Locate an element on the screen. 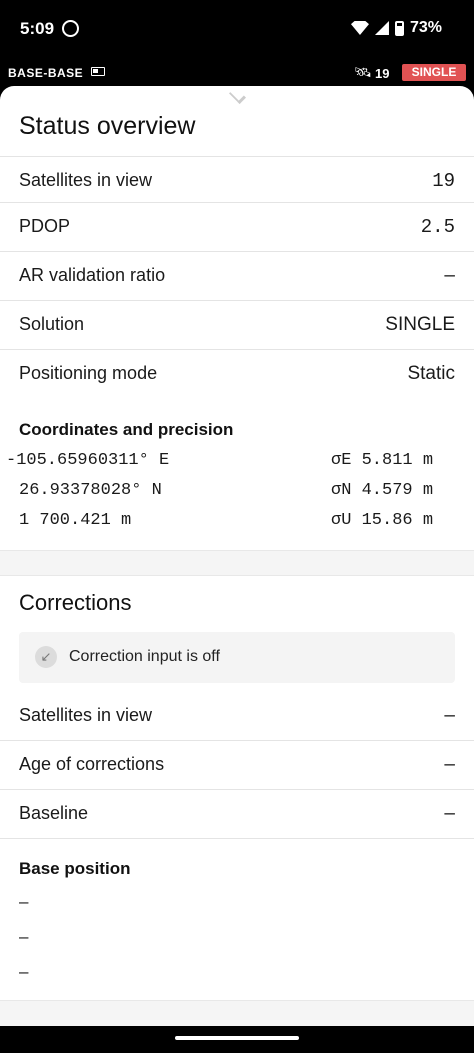 Image resolution: width=474 pixels, height=1053 pixels. base-position-heading: Base position is located at coordinates (75, 868).